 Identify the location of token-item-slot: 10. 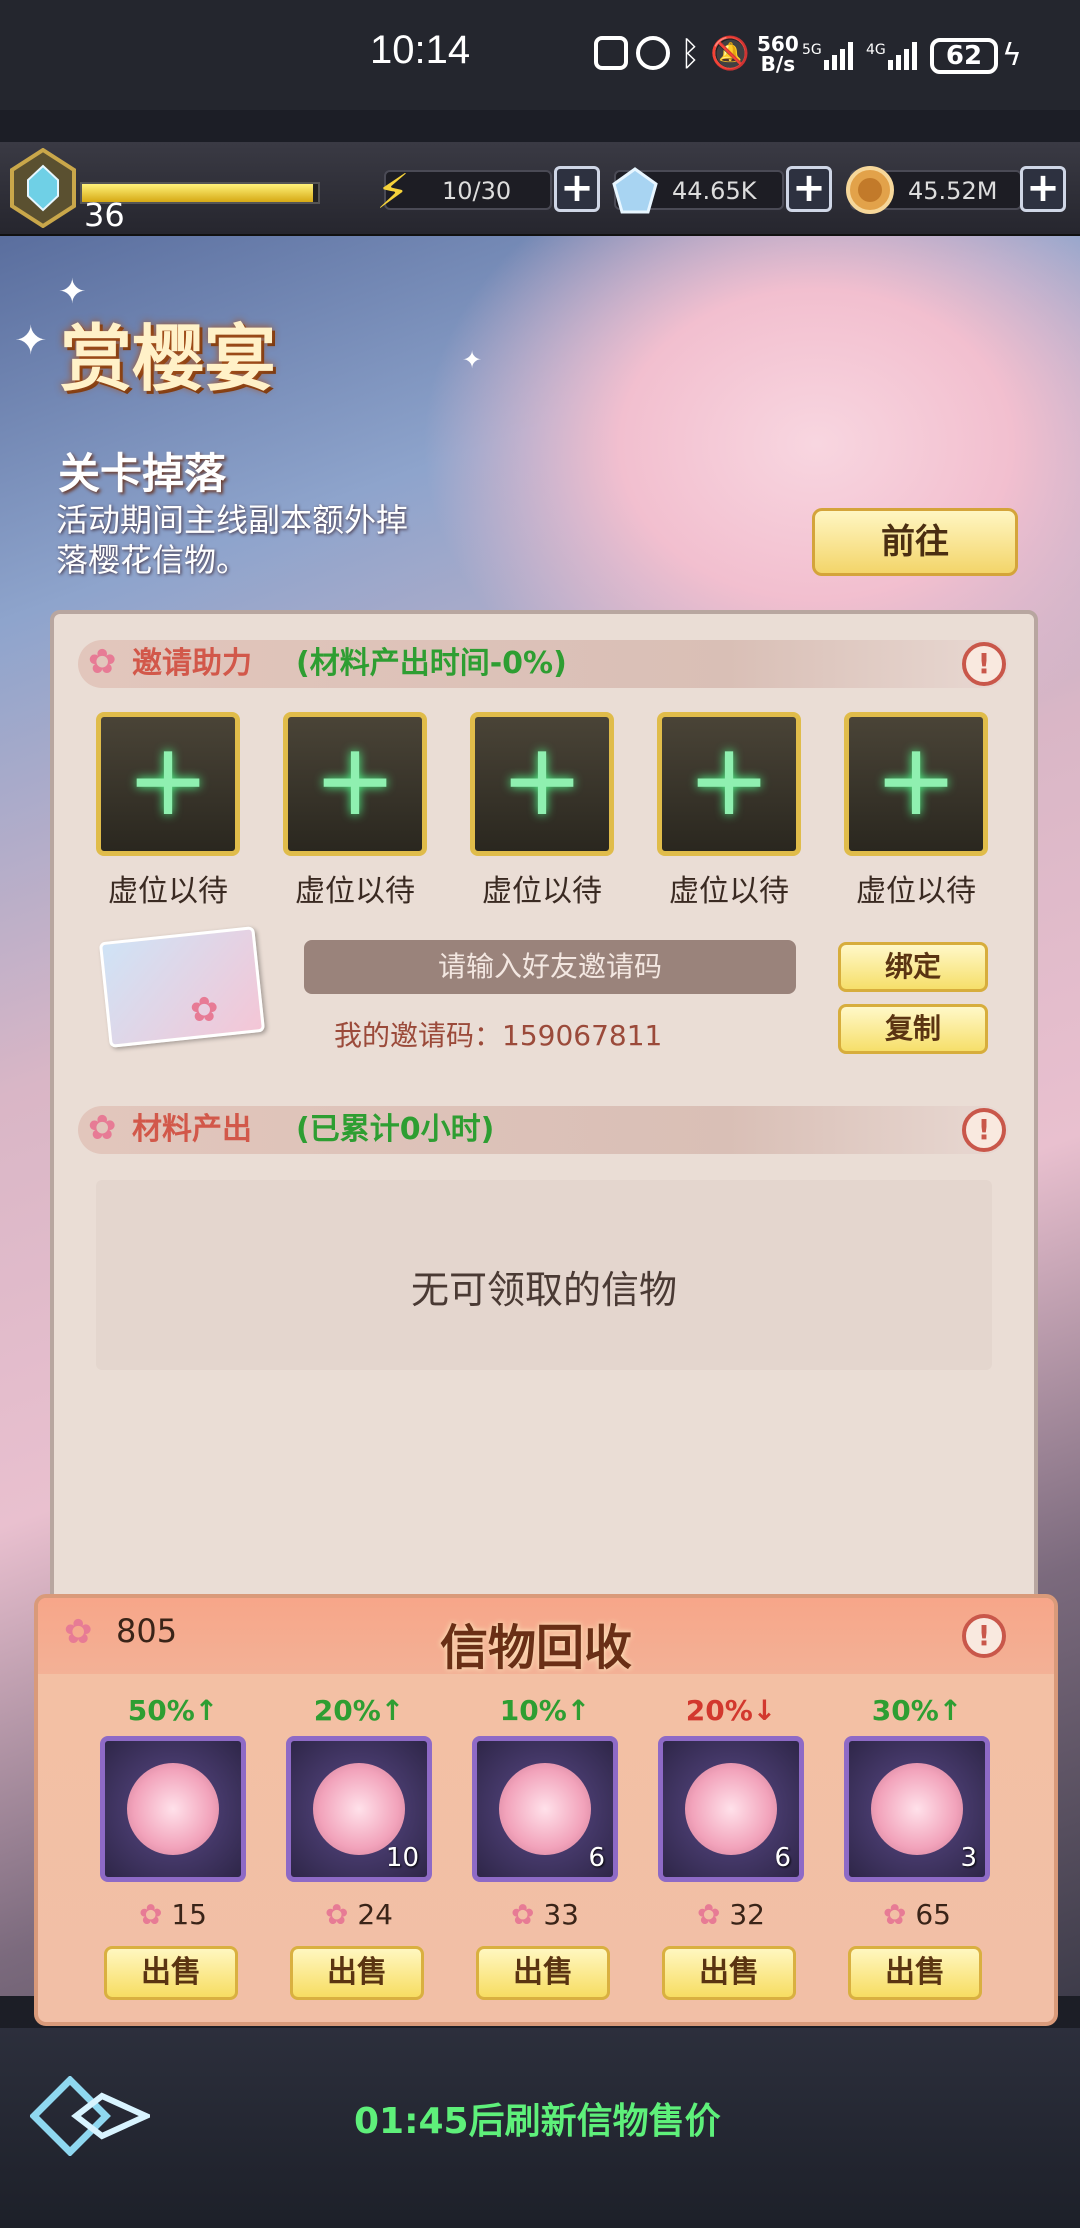
(359, 1809).